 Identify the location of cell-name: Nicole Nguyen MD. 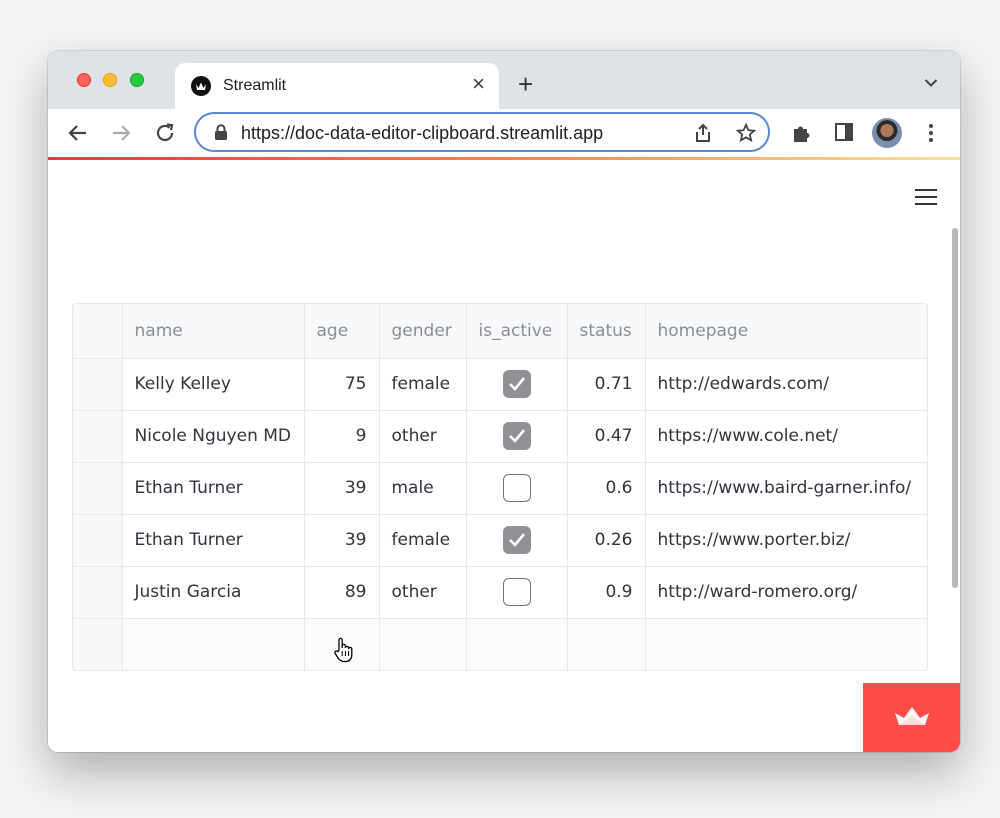
(213, 436).